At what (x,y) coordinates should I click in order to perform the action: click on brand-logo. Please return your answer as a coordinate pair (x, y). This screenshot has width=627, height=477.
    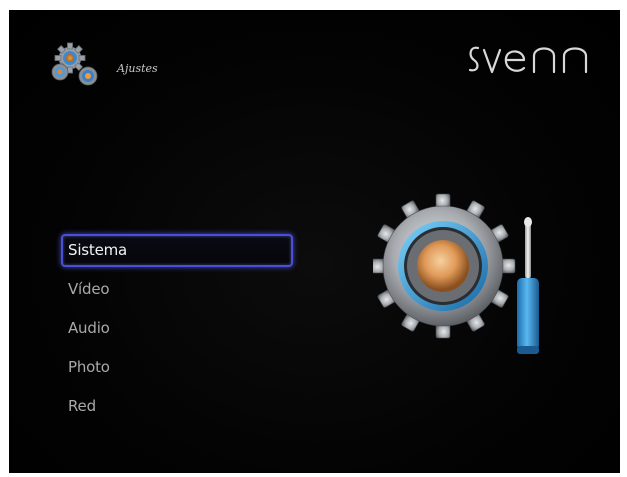
    Looking at the image, I should click on (528, 60).